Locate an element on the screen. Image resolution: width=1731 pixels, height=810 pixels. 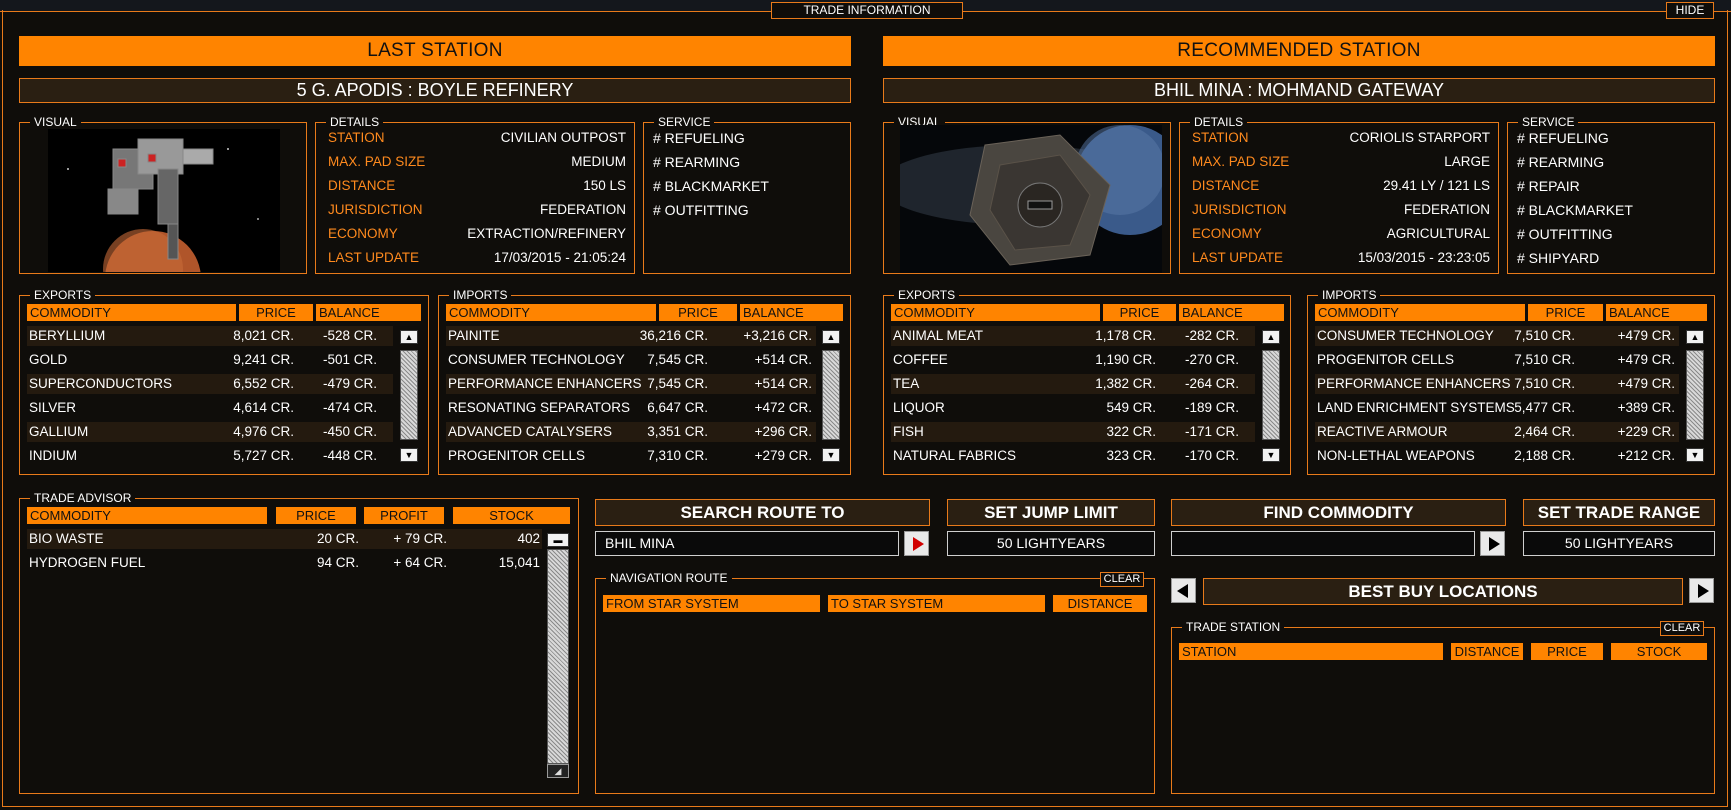
table-row: COFFEE 1,190 CR. -270 CR. is located at coordinates (1073, 360).